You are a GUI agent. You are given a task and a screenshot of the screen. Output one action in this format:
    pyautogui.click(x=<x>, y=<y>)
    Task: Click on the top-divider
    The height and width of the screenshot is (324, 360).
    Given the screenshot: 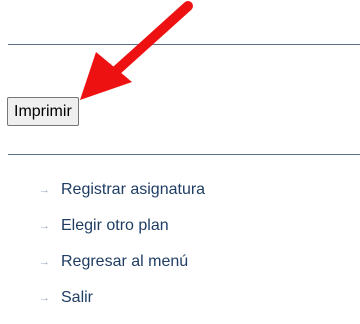 What is the action you would take?
    pyautogui.click(x=184, y=44)
    